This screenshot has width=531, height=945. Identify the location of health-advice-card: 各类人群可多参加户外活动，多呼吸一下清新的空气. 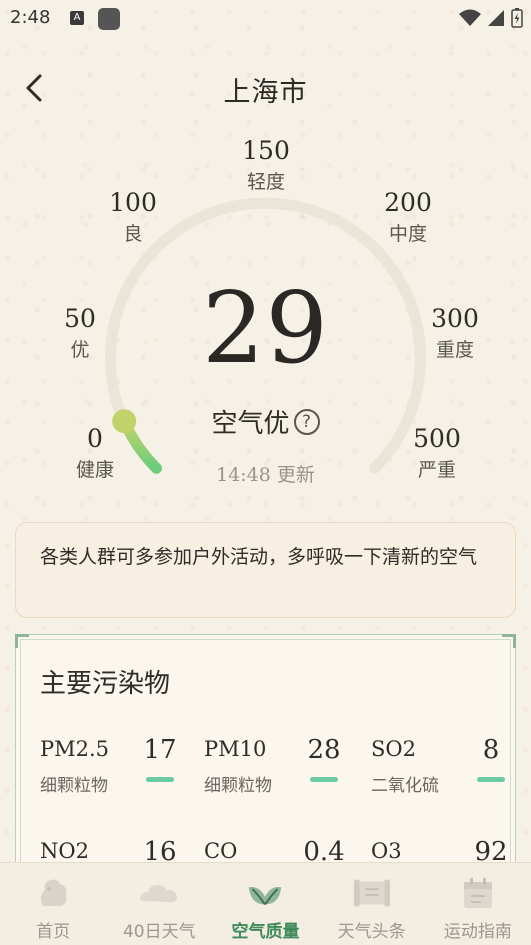
(265, 570).